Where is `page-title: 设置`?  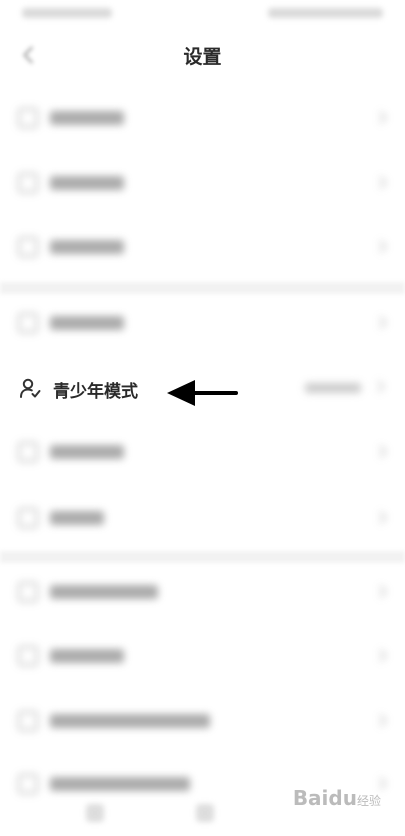
page-title: 设置 is located at coordinates (202, 57).